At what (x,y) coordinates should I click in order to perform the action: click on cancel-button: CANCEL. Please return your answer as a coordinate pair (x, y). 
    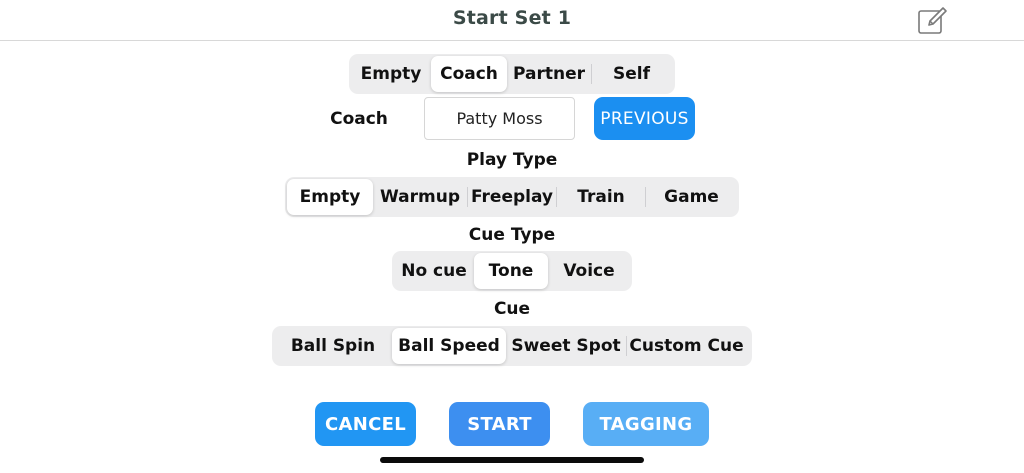
    Looking at the image, I should click on (365, 424).